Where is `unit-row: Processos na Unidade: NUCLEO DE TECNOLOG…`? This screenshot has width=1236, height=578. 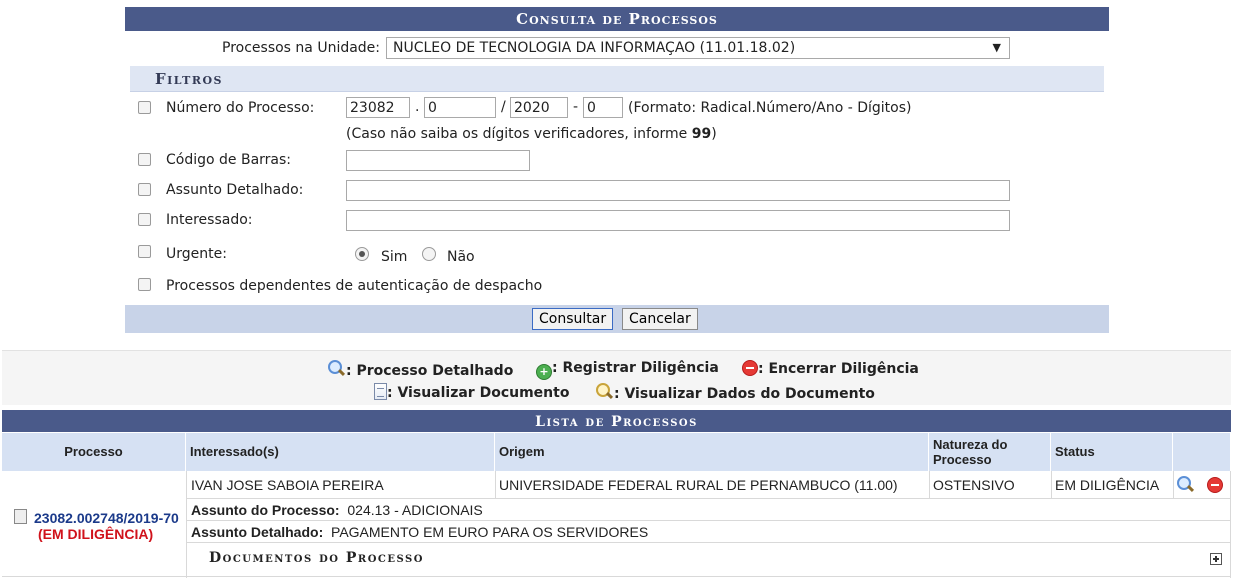 unit-row: Processos na Unidade: NUCLEO DE TECNOLOG… is located at coordinates (617, 50).